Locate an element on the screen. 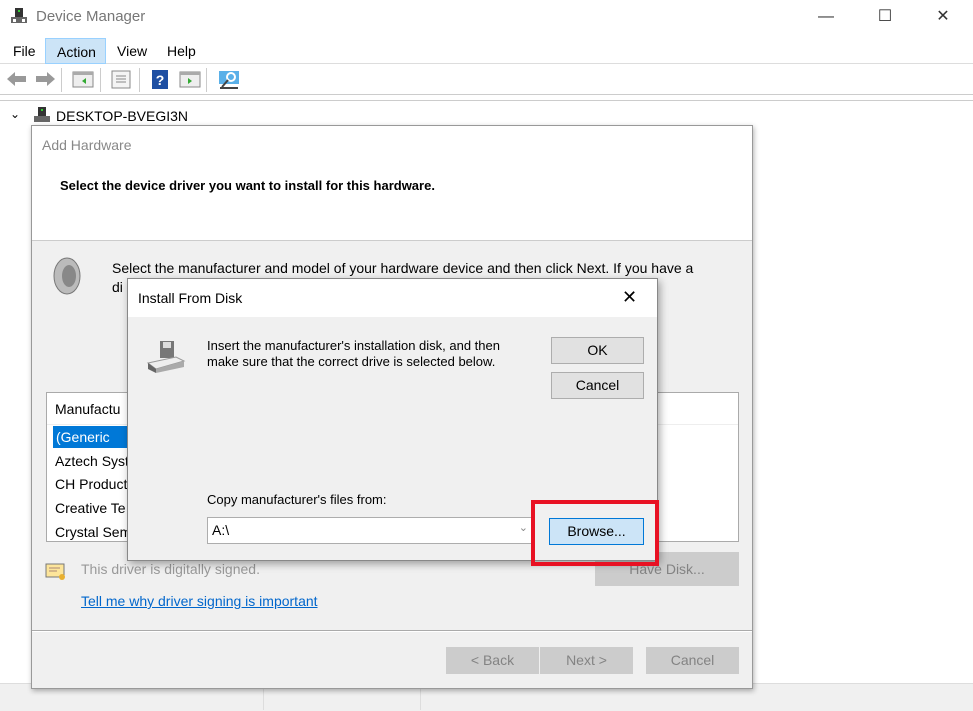 This screenshot has height=711, width=973. list-item: CH Product is located at coordinates (91, 484).